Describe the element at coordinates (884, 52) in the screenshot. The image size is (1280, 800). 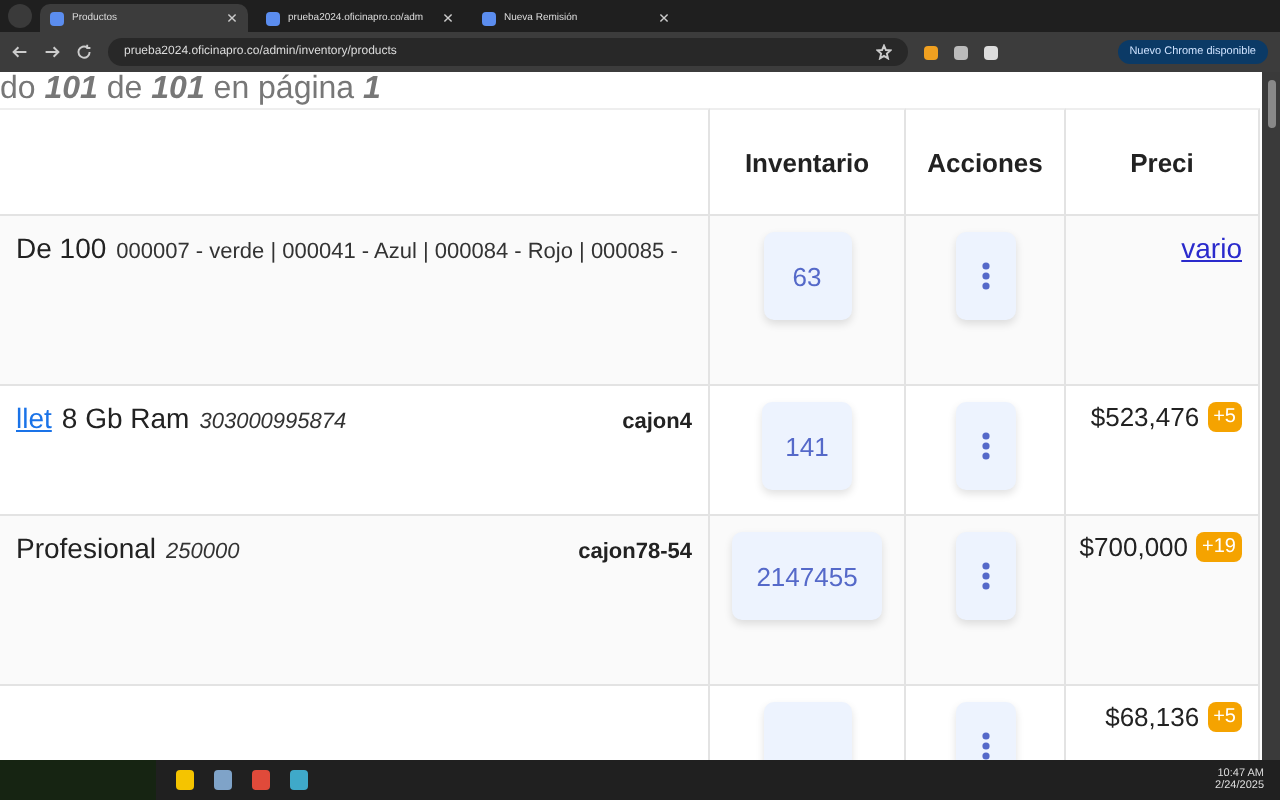
I see `star-icon` at that location.